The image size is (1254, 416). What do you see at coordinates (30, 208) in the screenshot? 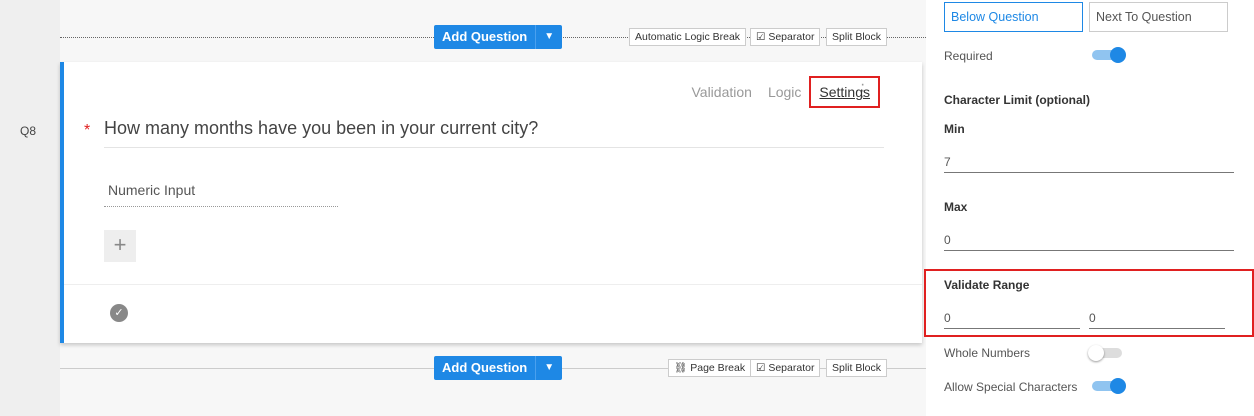
I see `left-gutter` at bounding box center [30, 208].